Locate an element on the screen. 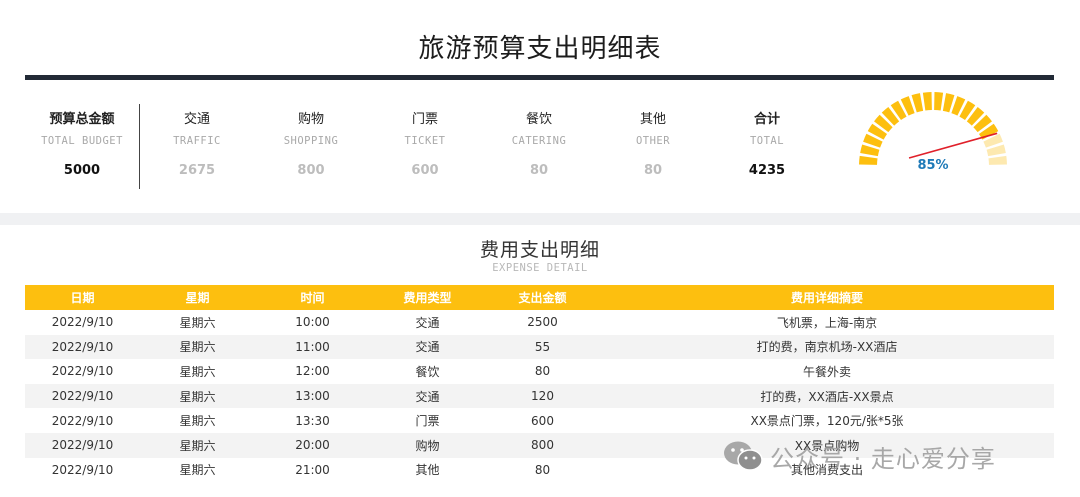 This screenshot has height=497, width=1080. table-row: 2022/9/10 星期六 12:00 餐饮 80 午餐外卖 is located at coordinates (539, 371).